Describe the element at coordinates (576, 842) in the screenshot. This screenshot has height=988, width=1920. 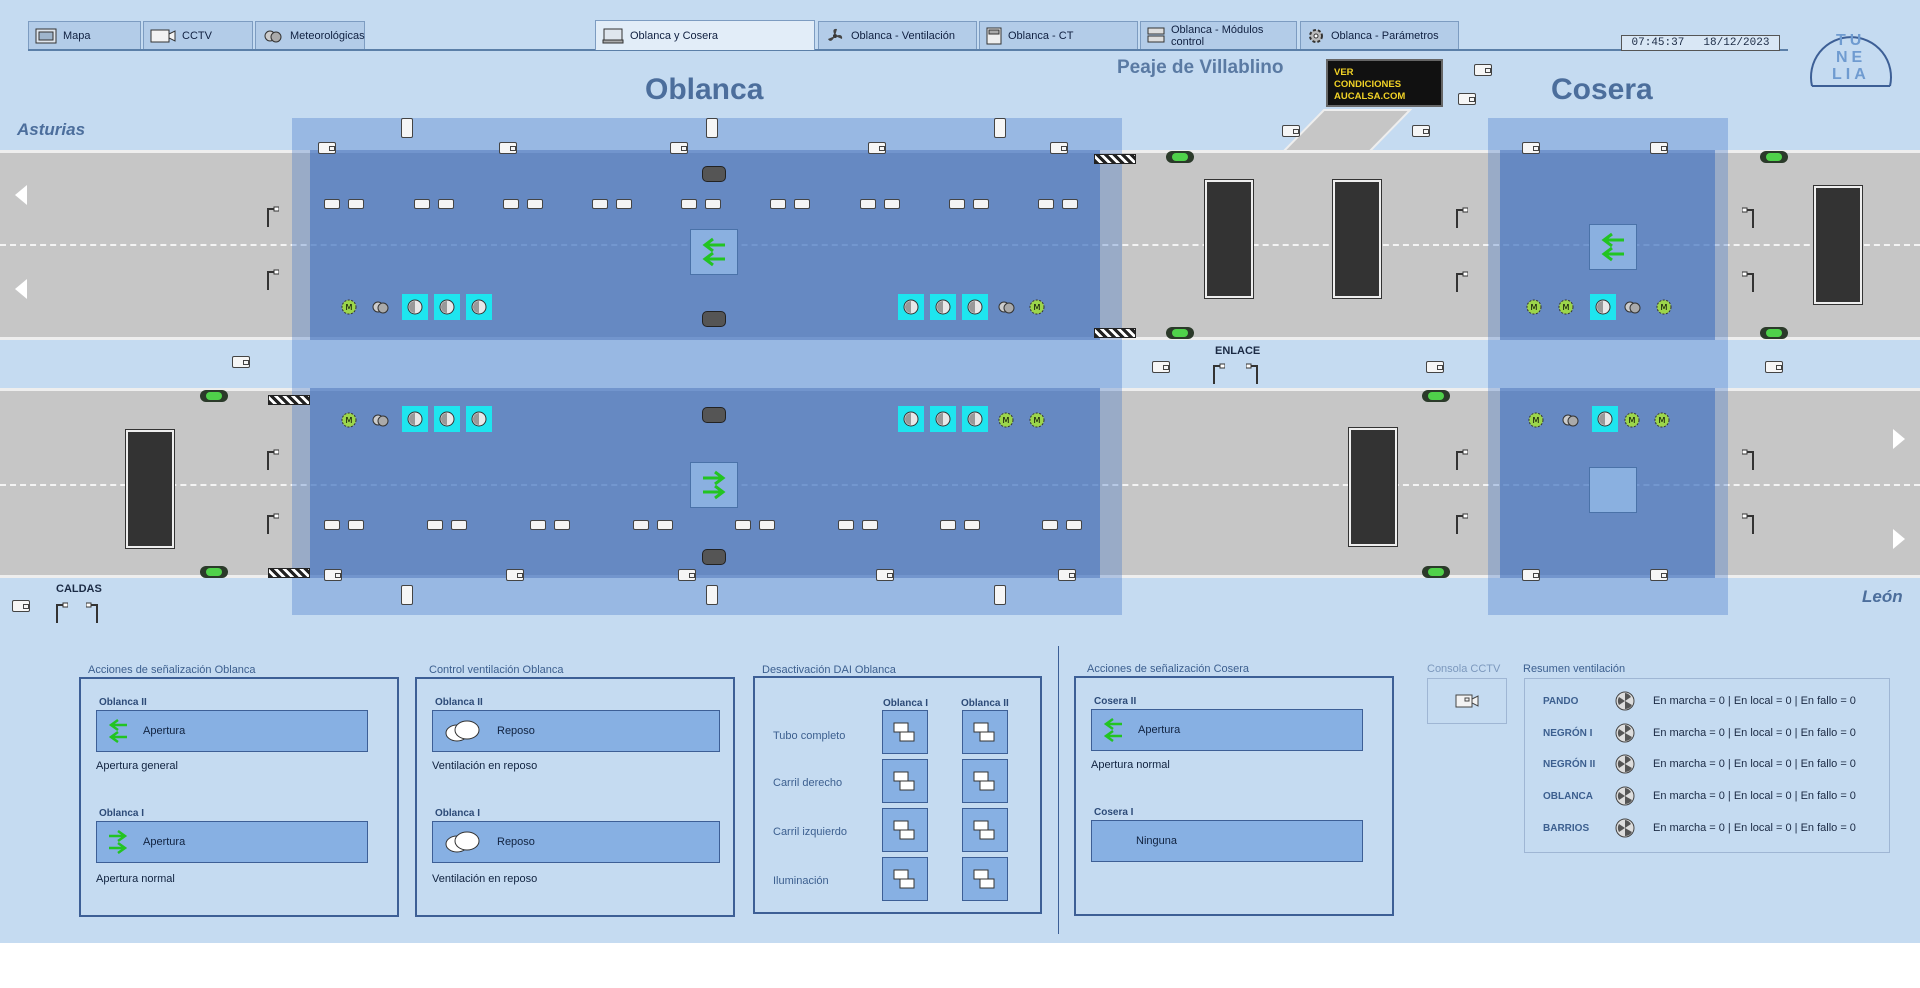
I see `oblanca-i-ventilation-button: Reposo` at that location.